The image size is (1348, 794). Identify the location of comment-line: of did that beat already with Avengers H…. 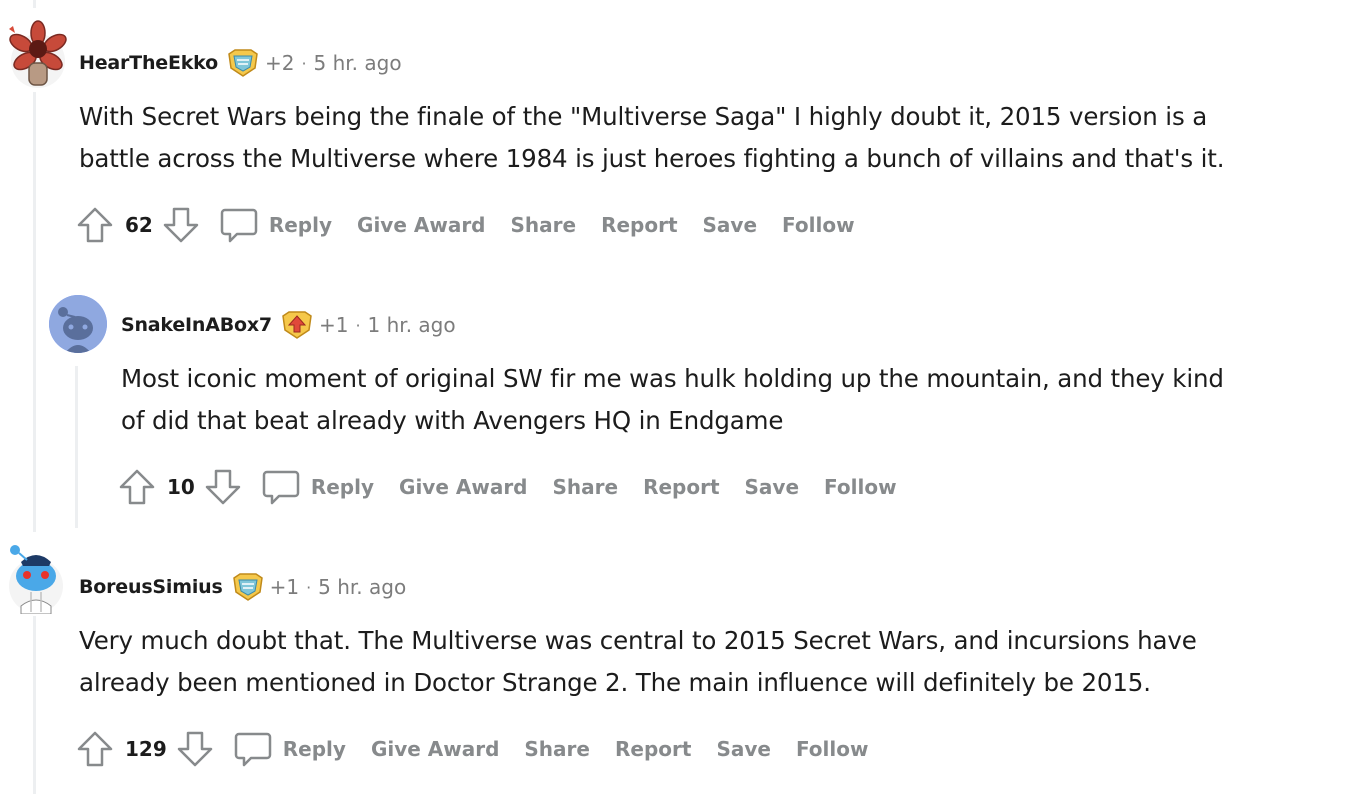
(452, 420).